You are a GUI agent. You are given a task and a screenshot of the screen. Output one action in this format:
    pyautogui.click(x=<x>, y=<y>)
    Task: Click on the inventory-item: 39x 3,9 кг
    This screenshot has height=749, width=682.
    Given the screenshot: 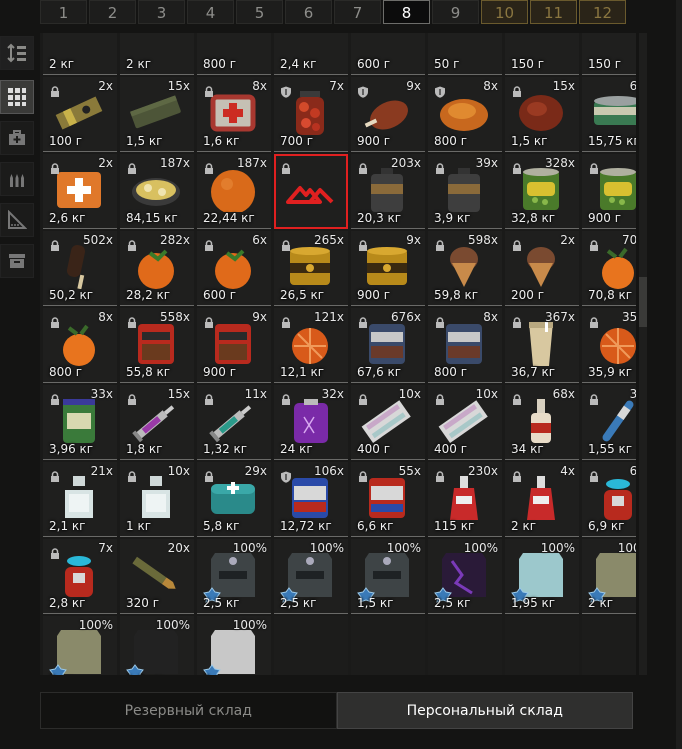 What is the action you would take?
    pyautogui.click(x=465, y=191)
    